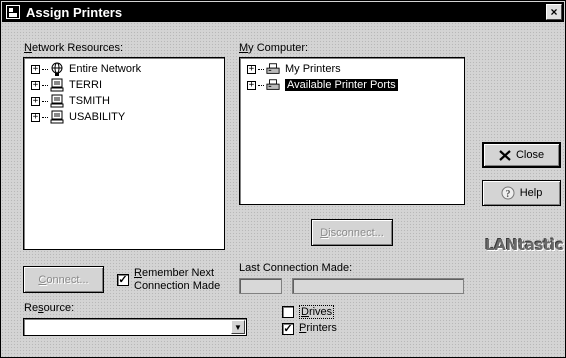  I want to click on close-button: Close, so click(521, 155).